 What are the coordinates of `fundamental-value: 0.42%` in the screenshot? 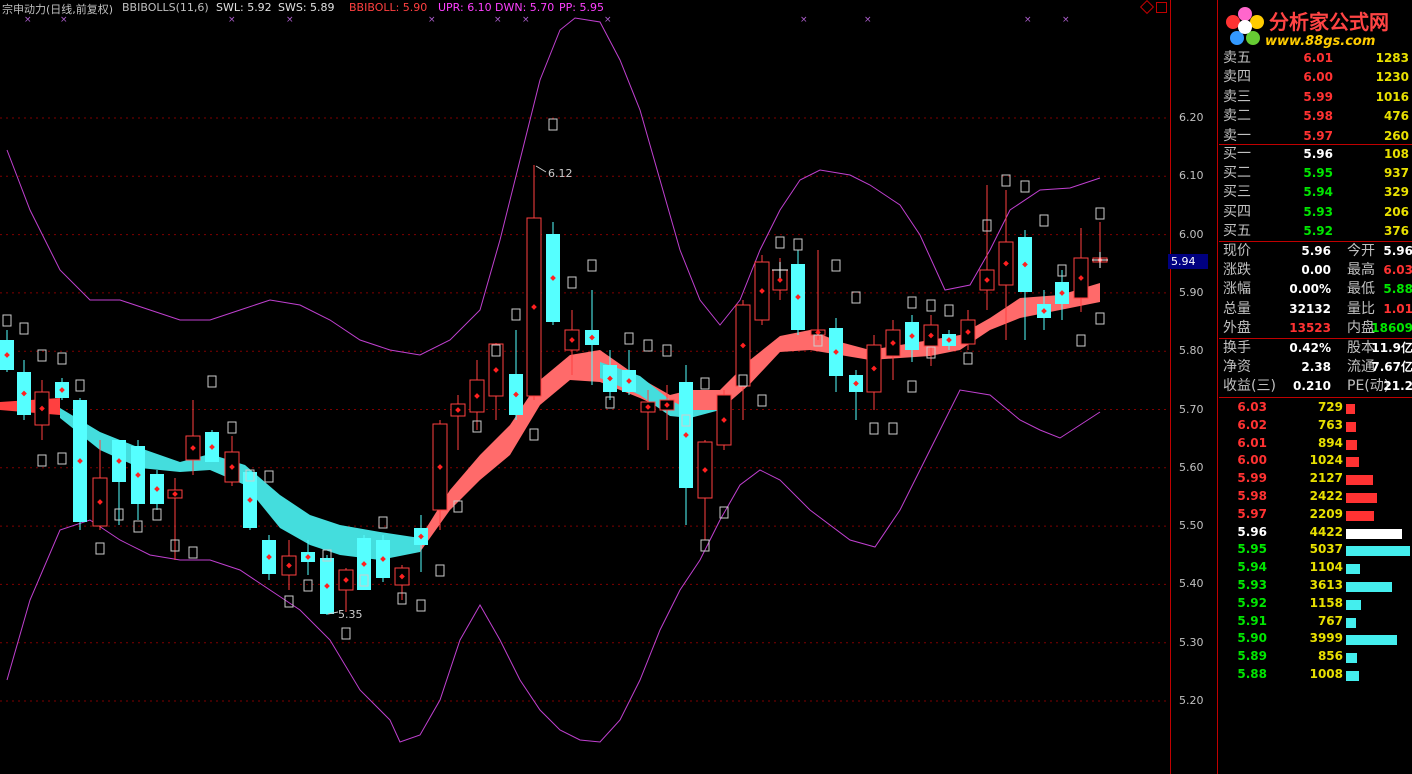 It's located at (1310, 348).